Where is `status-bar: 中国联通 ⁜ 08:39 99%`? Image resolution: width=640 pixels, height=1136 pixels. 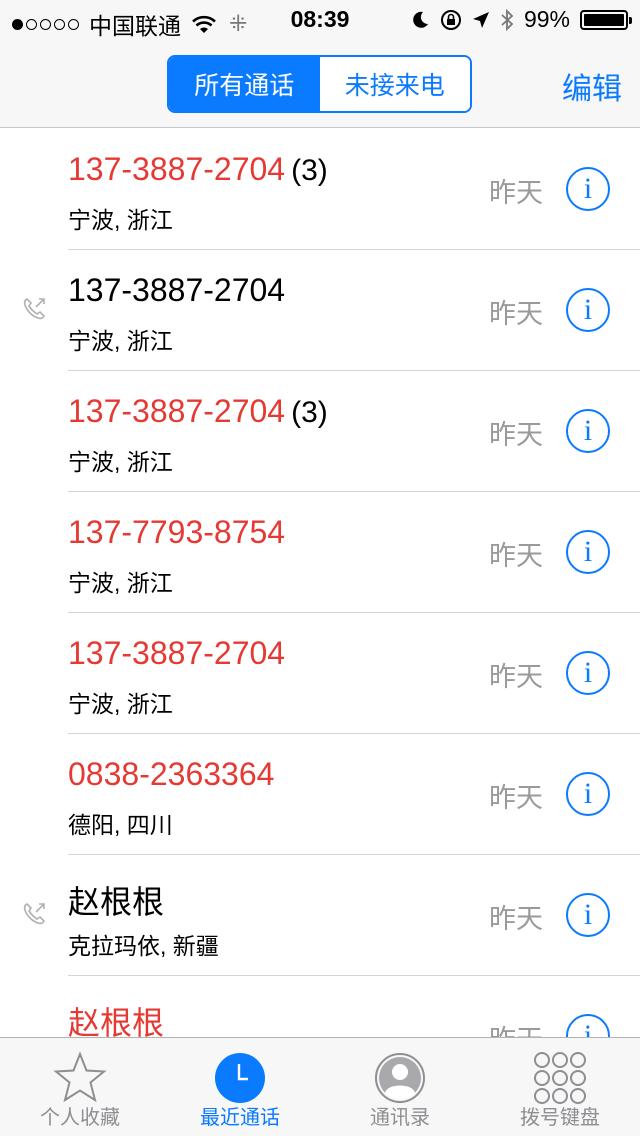 status-bar: 中国联通 ⁜ 08:39 99% is located at coordinates (320, 20).